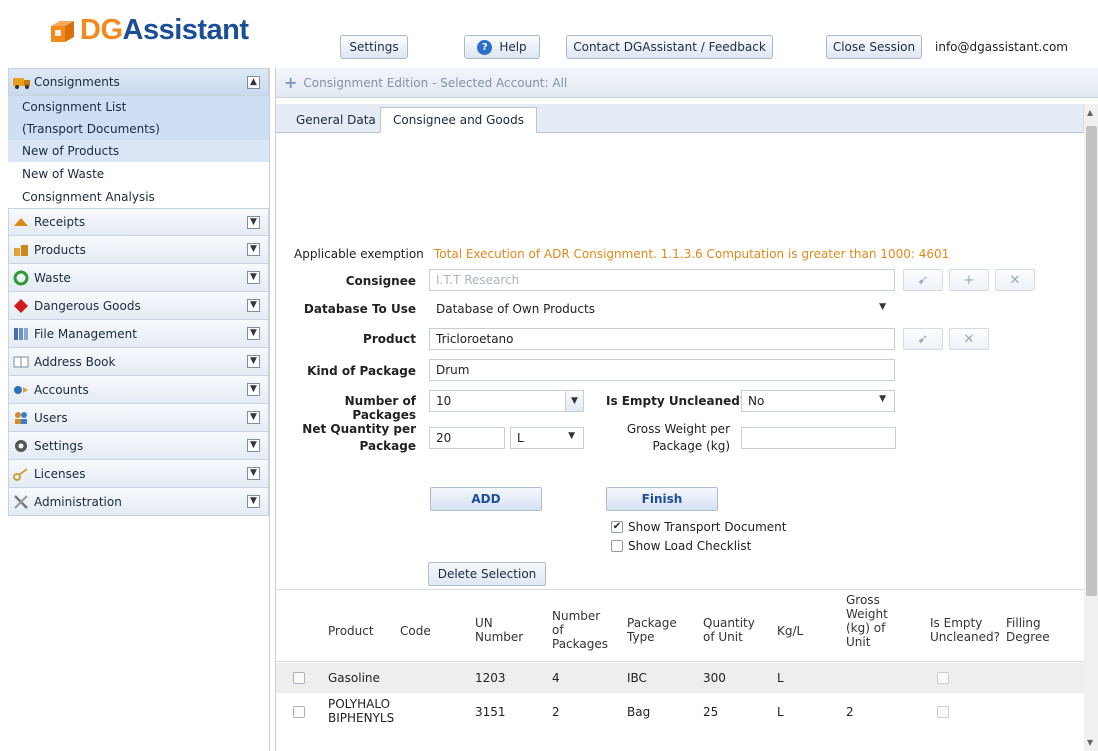 This screenshot has width=1098, height=751. I want to click on col-filling-degree: Filling Degree, so click(1028, 630).